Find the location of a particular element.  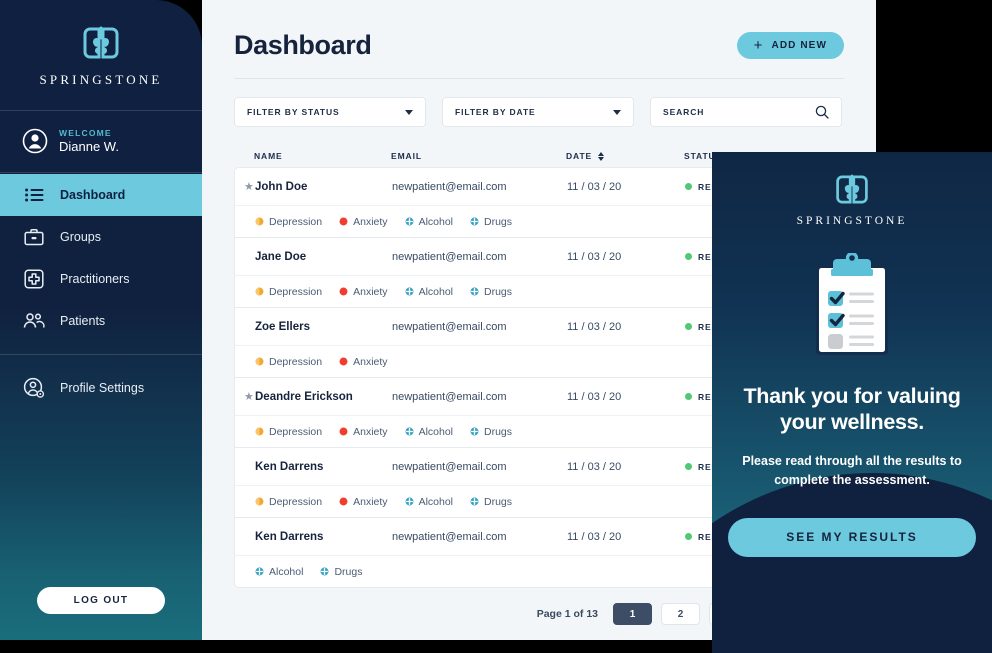

sidebar-item-practitioners: Practitioners is located at coordinates (101, 279).